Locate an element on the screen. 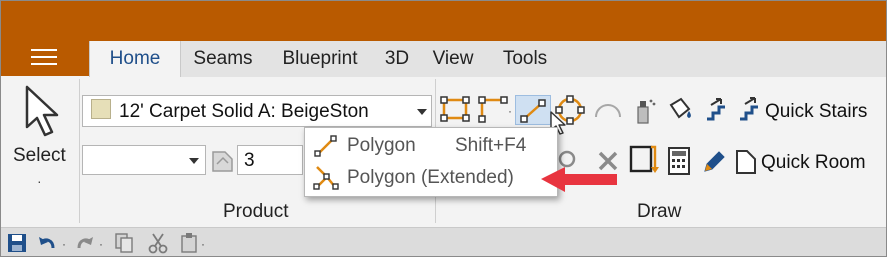 The image size is (887, 257). polygon-icon is located at coordinates (325, 146).